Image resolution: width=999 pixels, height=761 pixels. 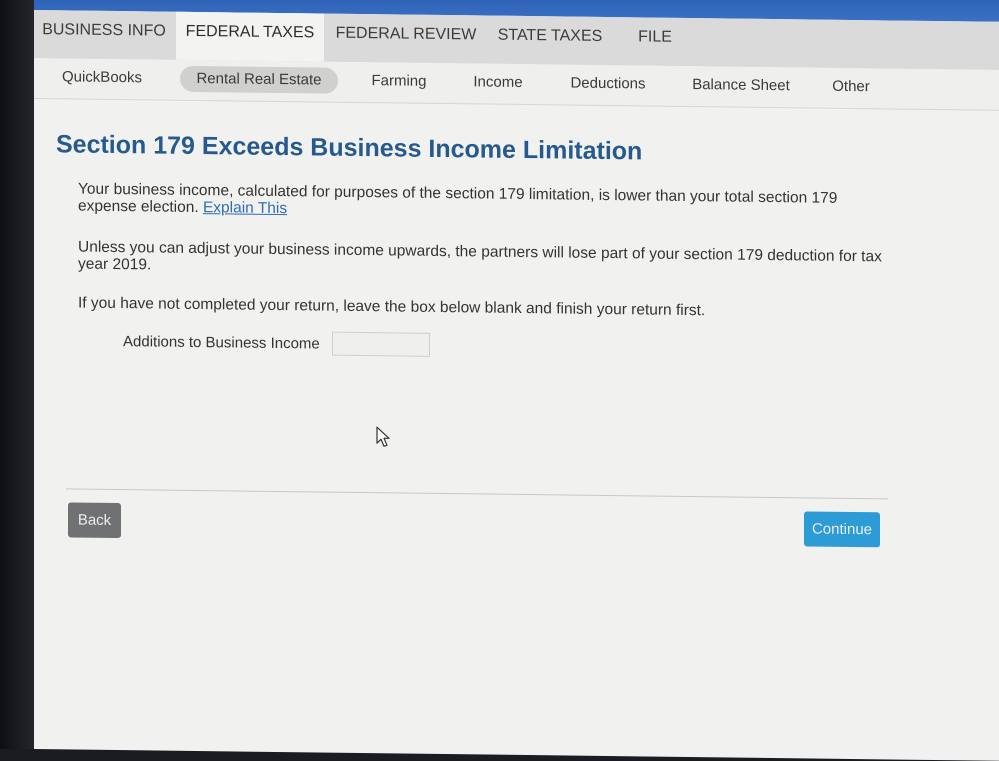 What do you see at coordinates (477, 494) in the screenshot?
I see `footer-divider` at bounding box center [477, 494].